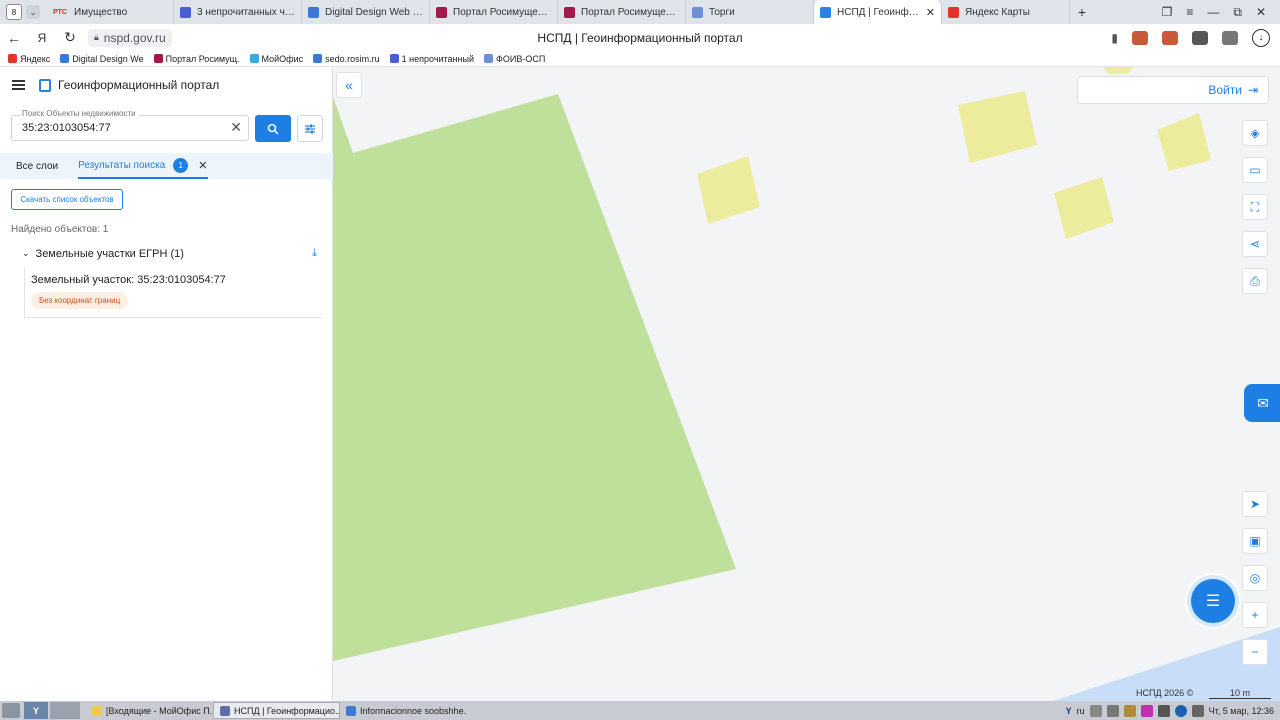 The height and width of the screenshot is (720, 1280). What do you see at coordinates (36, 710) in the screenshot?
I see `yandex-taskbar-icon: Y` at bounding box center [36, 710].